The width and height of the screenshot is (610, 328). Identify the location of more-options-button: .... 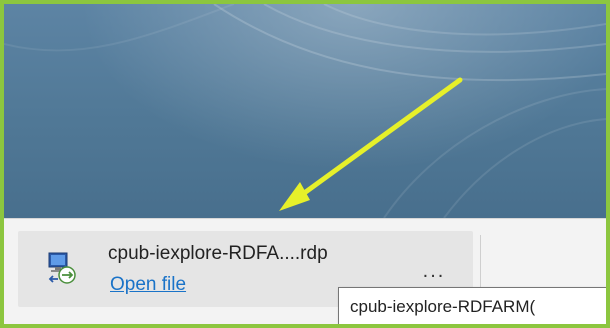
(434, 271).